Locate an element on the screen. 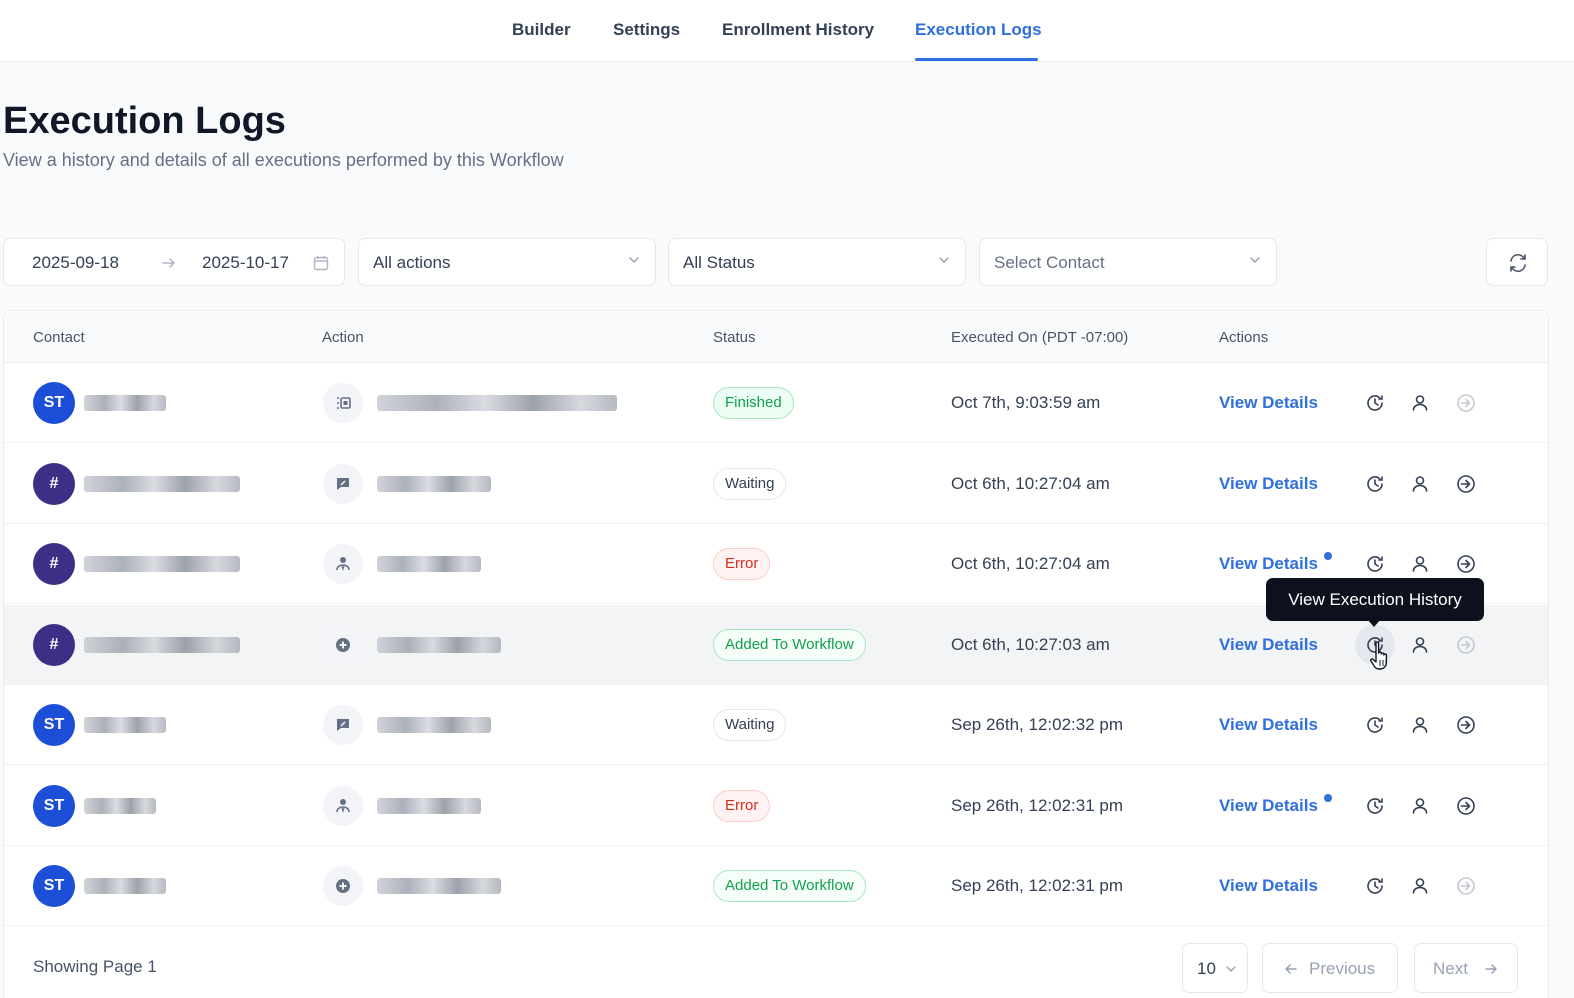  tab-enrollment-history: Enrollment History is located at coordinates (798, 30).